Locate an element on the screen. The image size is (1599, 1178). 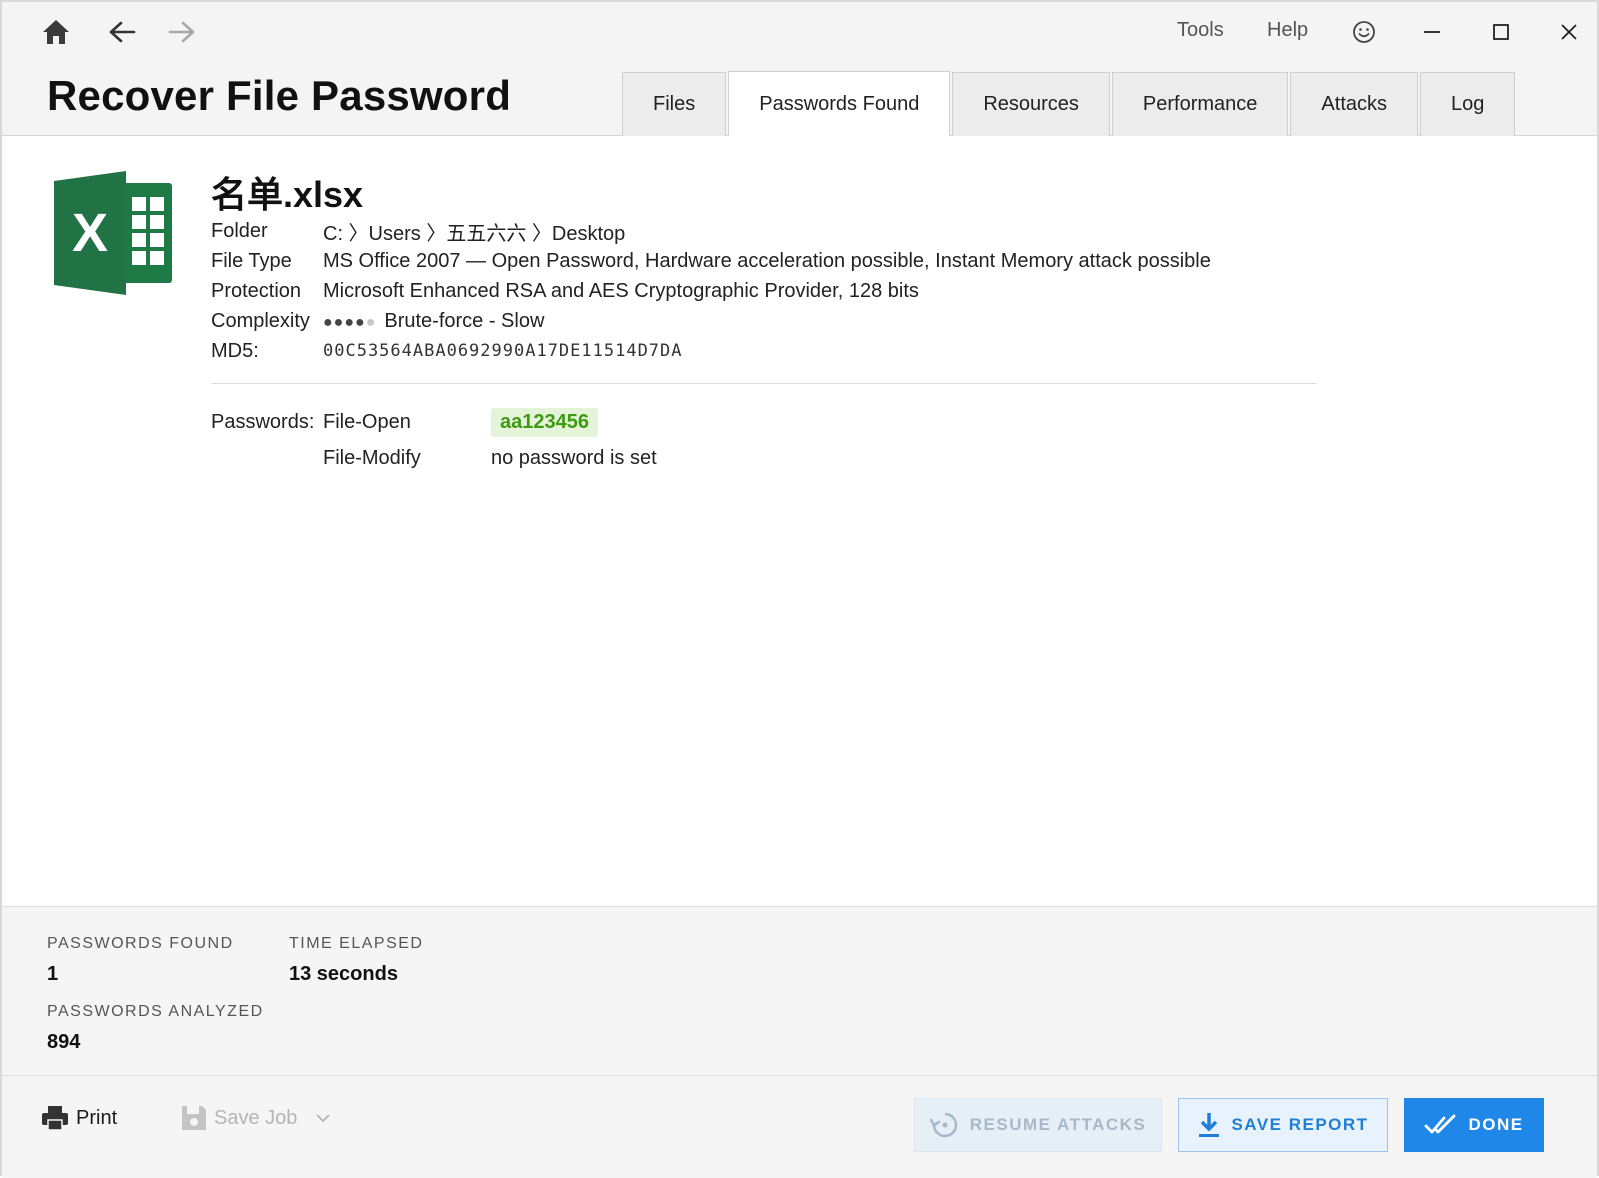
double-check-icon is located at coordinates (1441, 1125).